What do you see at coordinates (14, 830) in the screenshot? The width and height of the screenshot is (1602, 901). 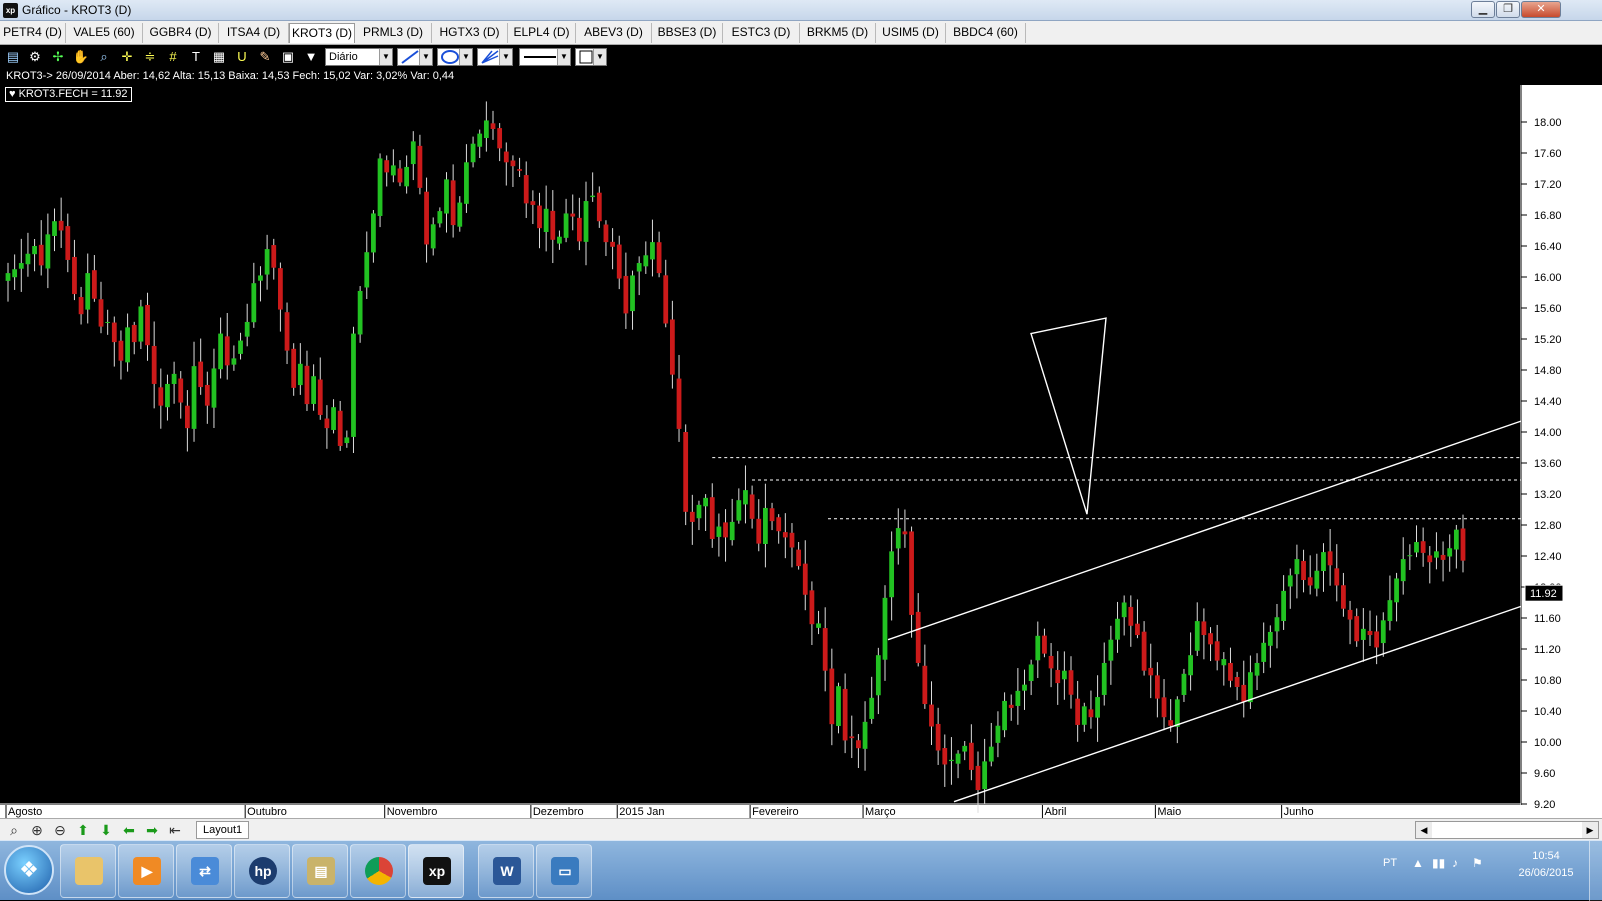 I see `zoom-icon: ⌕` at bounding box center [14, 830].